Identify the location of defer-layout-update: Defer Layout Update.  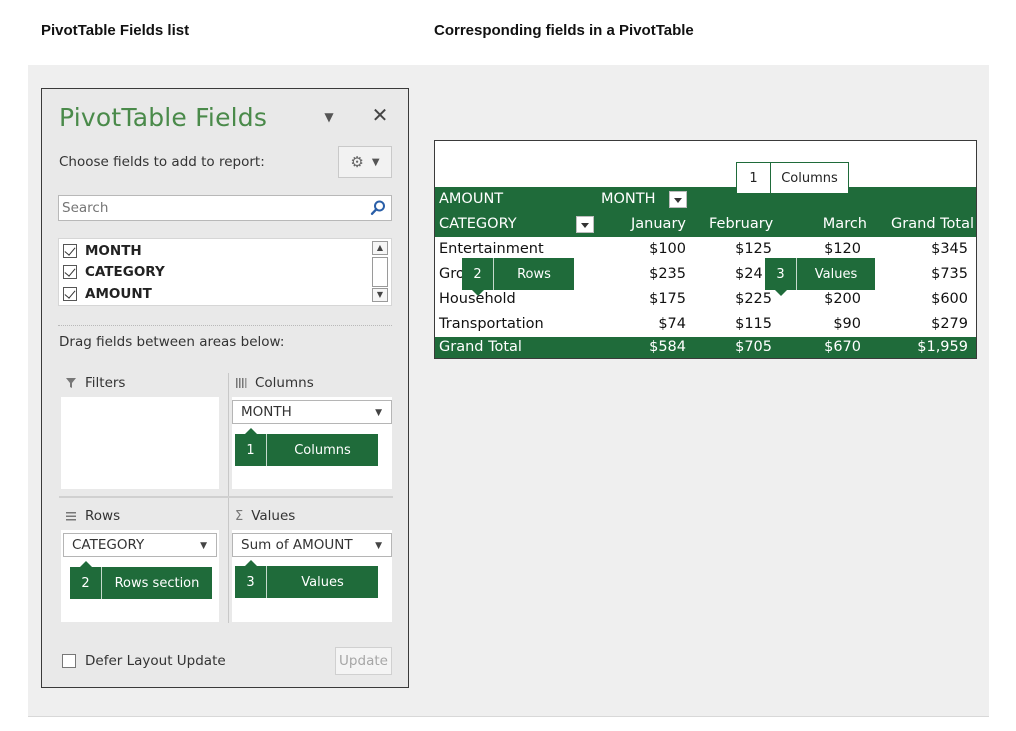
(144, 661).